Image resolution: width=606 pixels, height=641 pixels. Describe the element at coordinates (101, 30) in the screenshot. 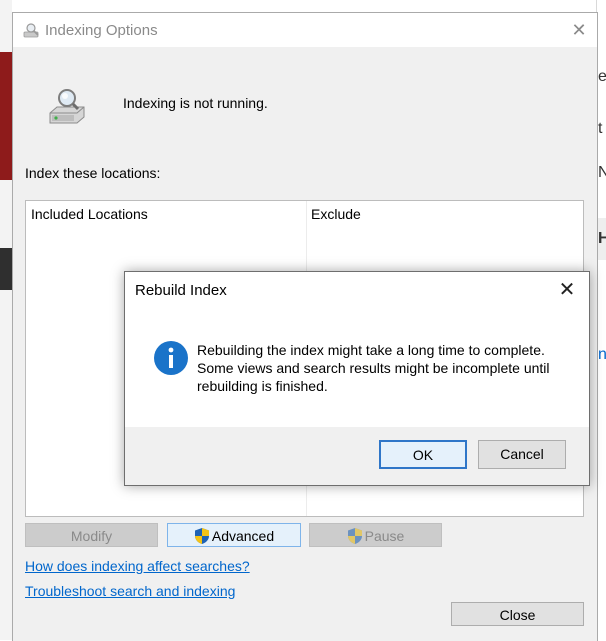

I see `window-title: Indexing Options` at that location.